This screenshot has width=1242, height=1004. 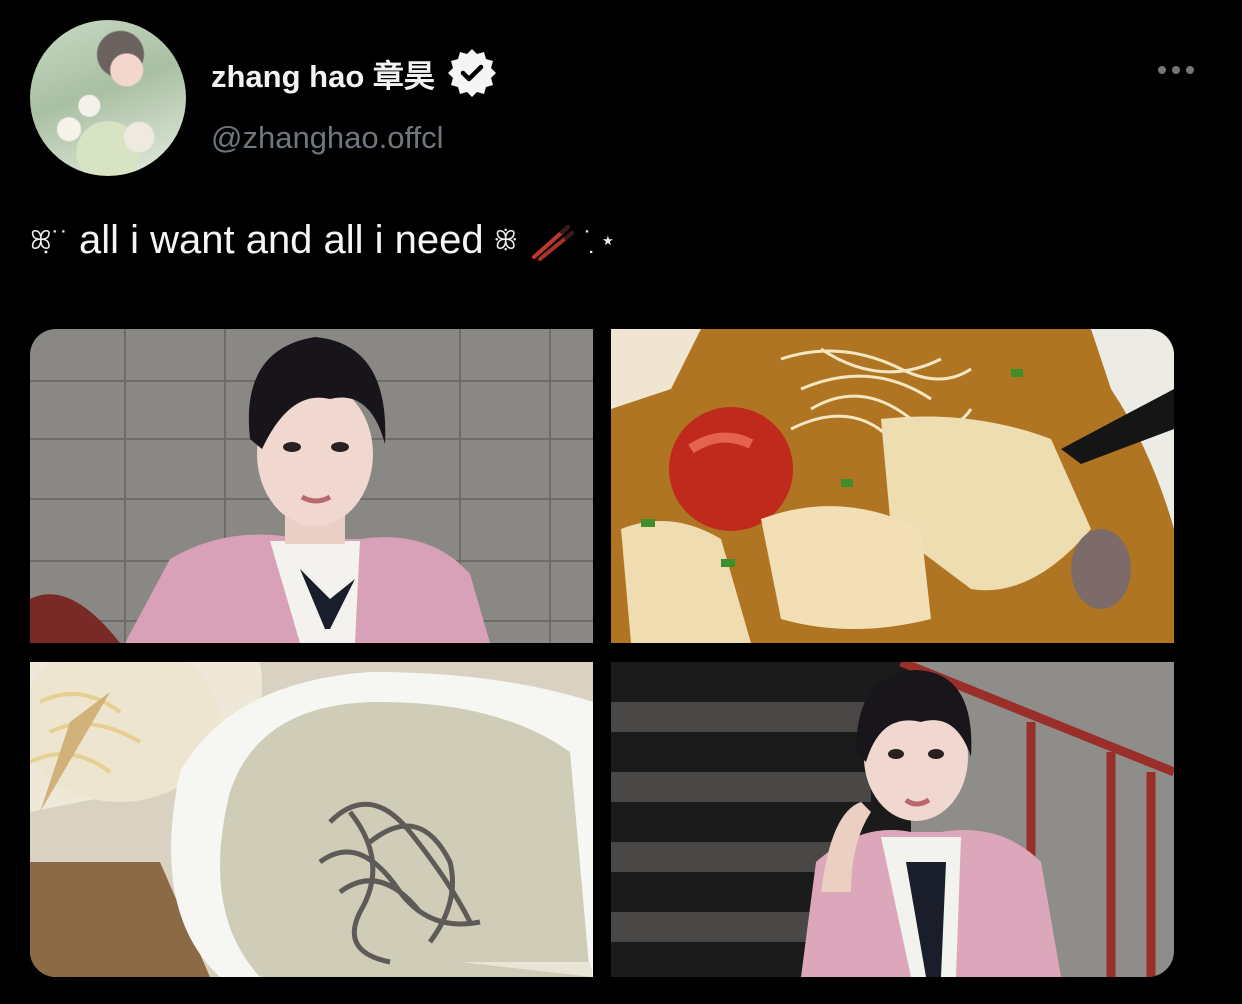 What do you see at coordinates (599, 240) in the screenshot?
I see `suffix-decoration: ˙ ̣⋆` at bounding box center [599, 240].